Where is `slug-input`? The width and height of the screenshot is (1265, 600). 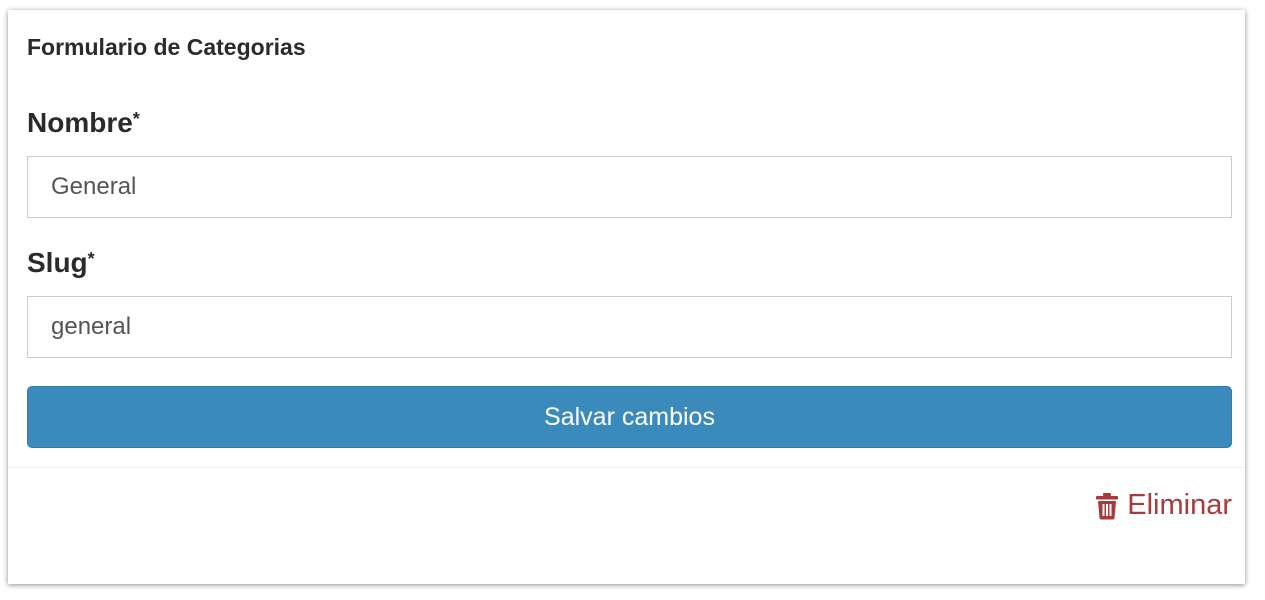 slug-input is located at coordinates (629, 327).